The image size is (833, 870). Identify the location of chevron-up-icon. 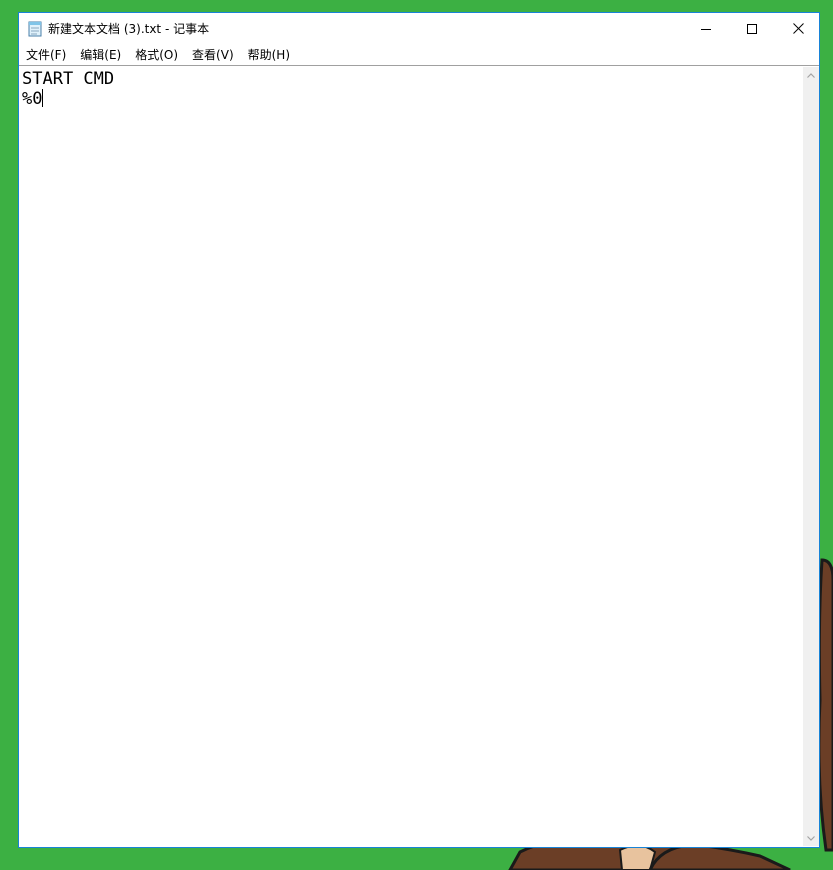
(811, 75).